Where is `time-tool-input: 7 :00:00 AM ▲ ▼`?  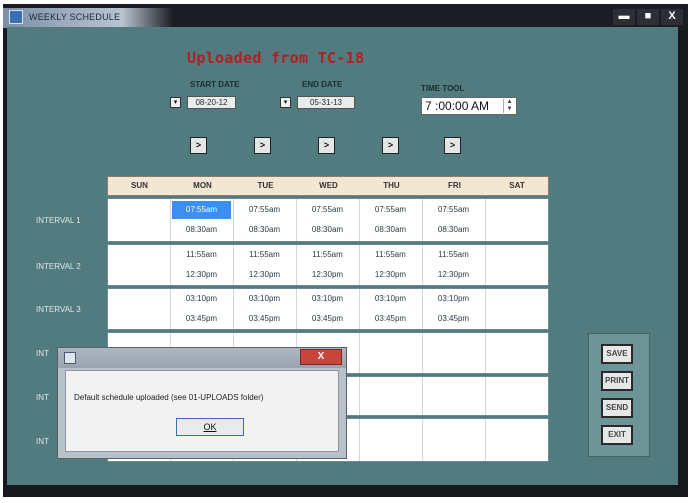 time-tool-input: 7 :00:00 AM ▲ ▼ is located at coordinates (469, 106).